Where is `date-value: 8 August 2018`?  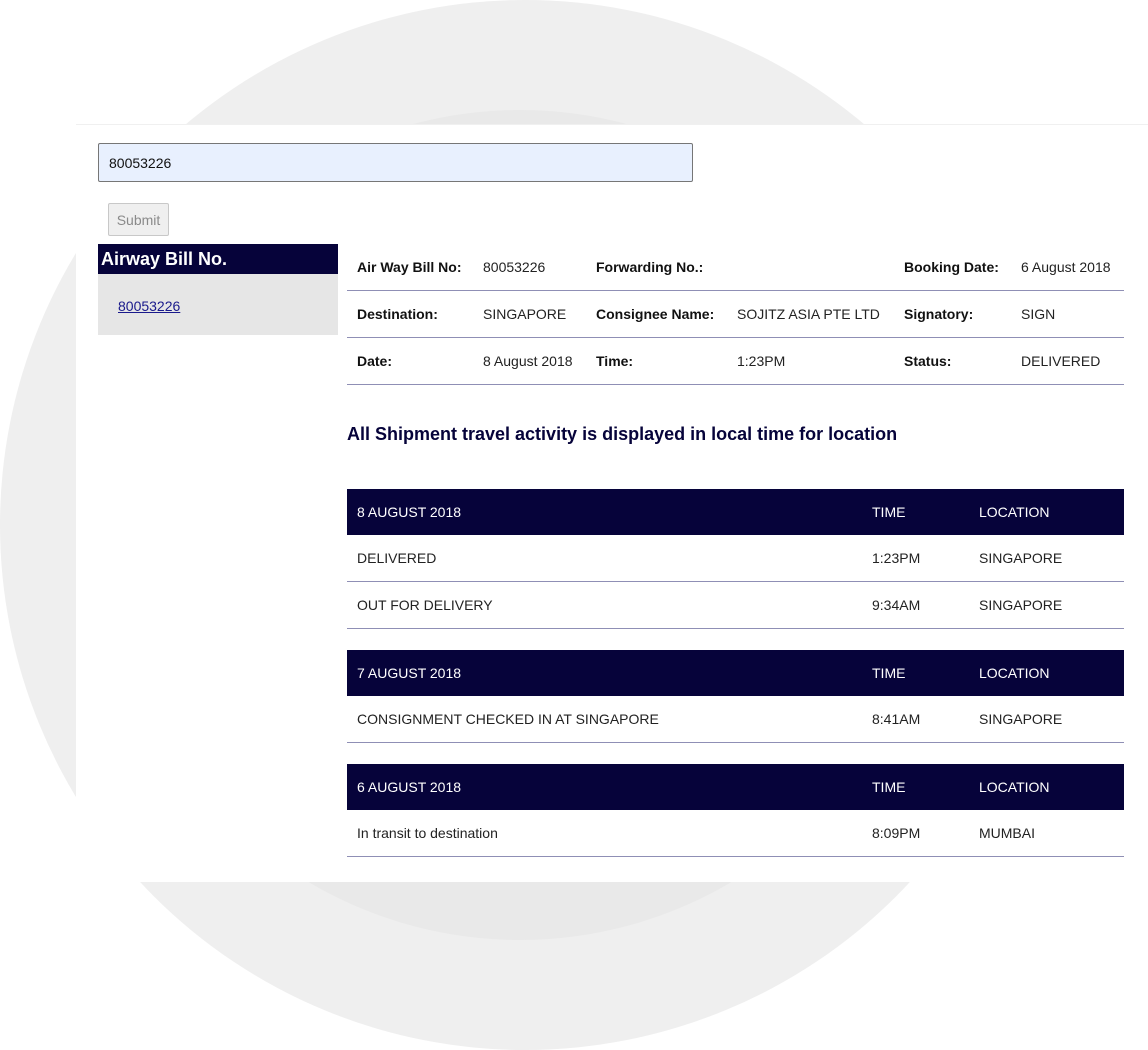
date-value: 8 August 2018 is located at coordinates (529, 361).